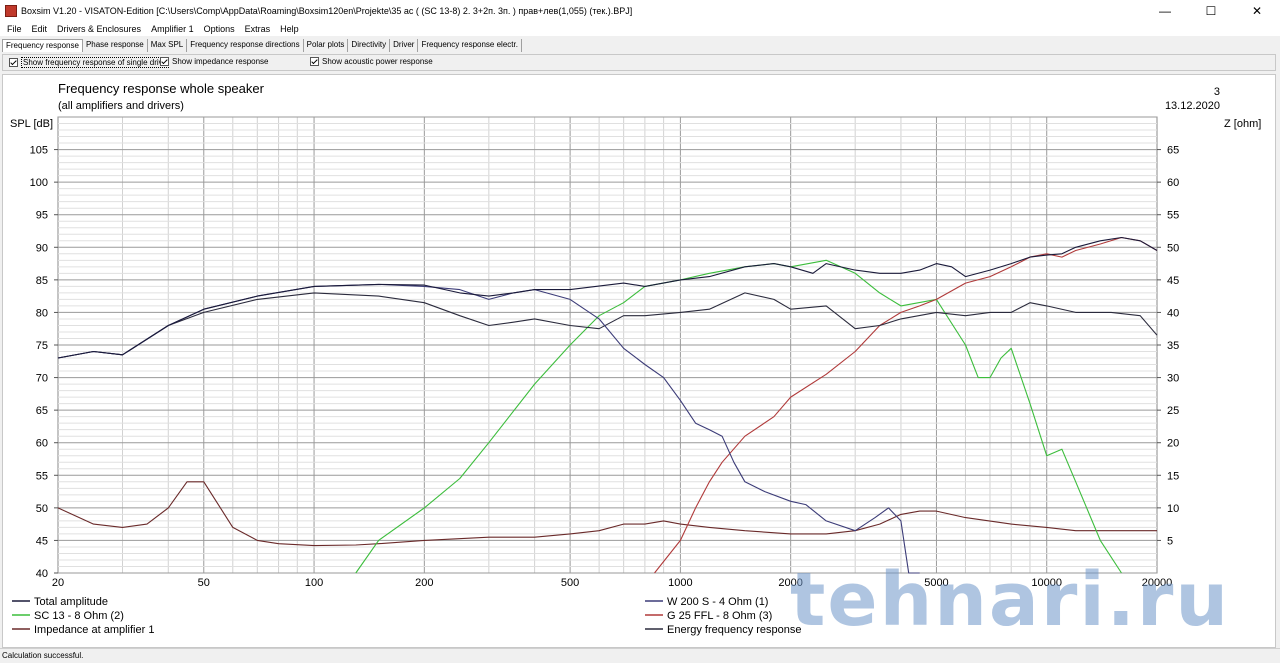 This screenshot has height=663, width=1280. I want to click on menu-amplifier: Amplifier 1, so click(172, 29).